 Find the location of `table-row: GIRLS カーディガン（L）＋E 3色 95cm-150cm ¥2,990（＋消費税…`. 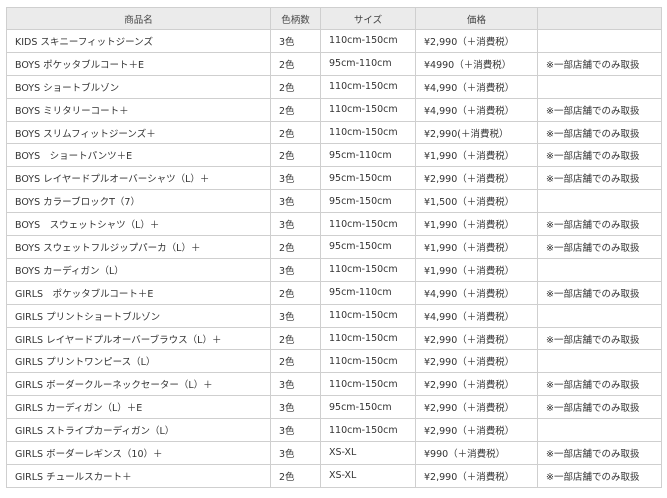

table-row: GIRLS カーディガン（L）＋E 3色 95cm-150cm ¥2,990（＋消費税… is located at coordinates (334, 407).